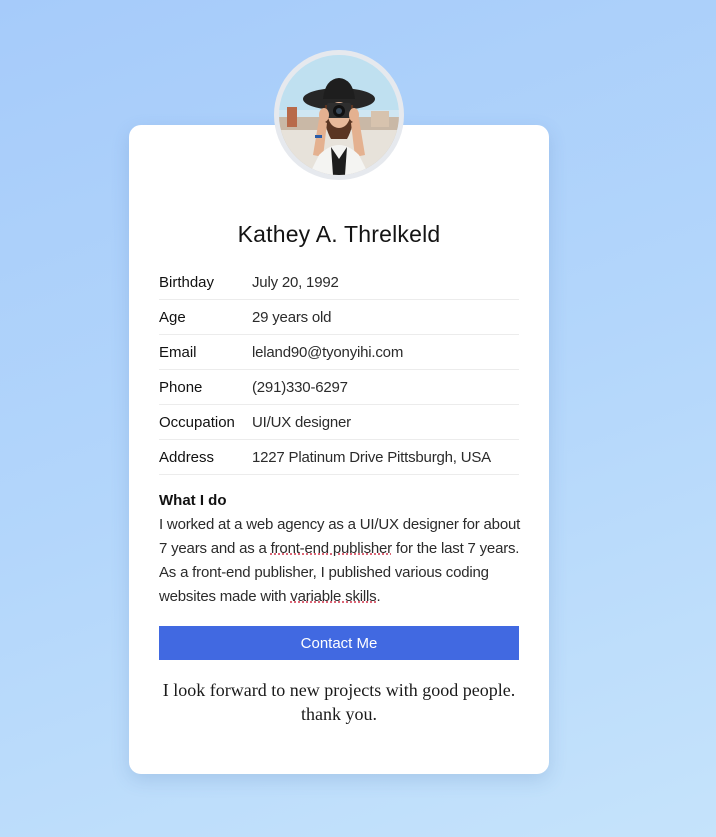  I want to click on info-row-phone: Phone (291)330-6297, so click(339, 387).